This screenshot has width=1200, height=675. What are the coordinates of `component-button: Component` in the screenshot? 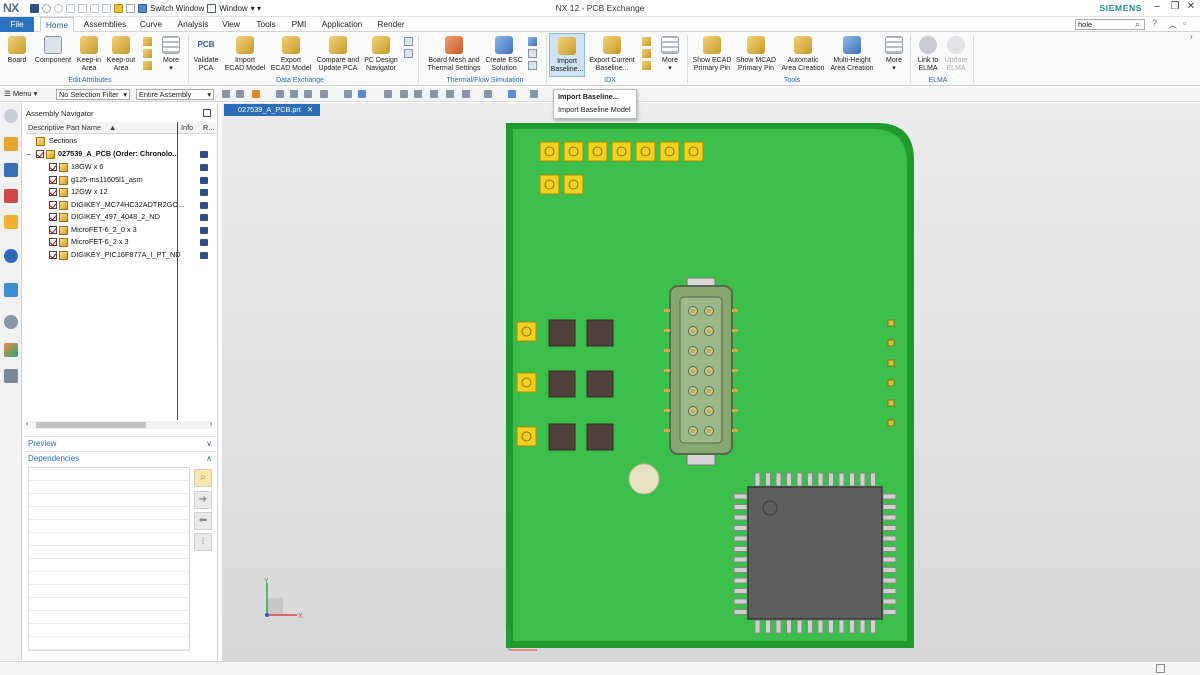 It's located at (53, 50).